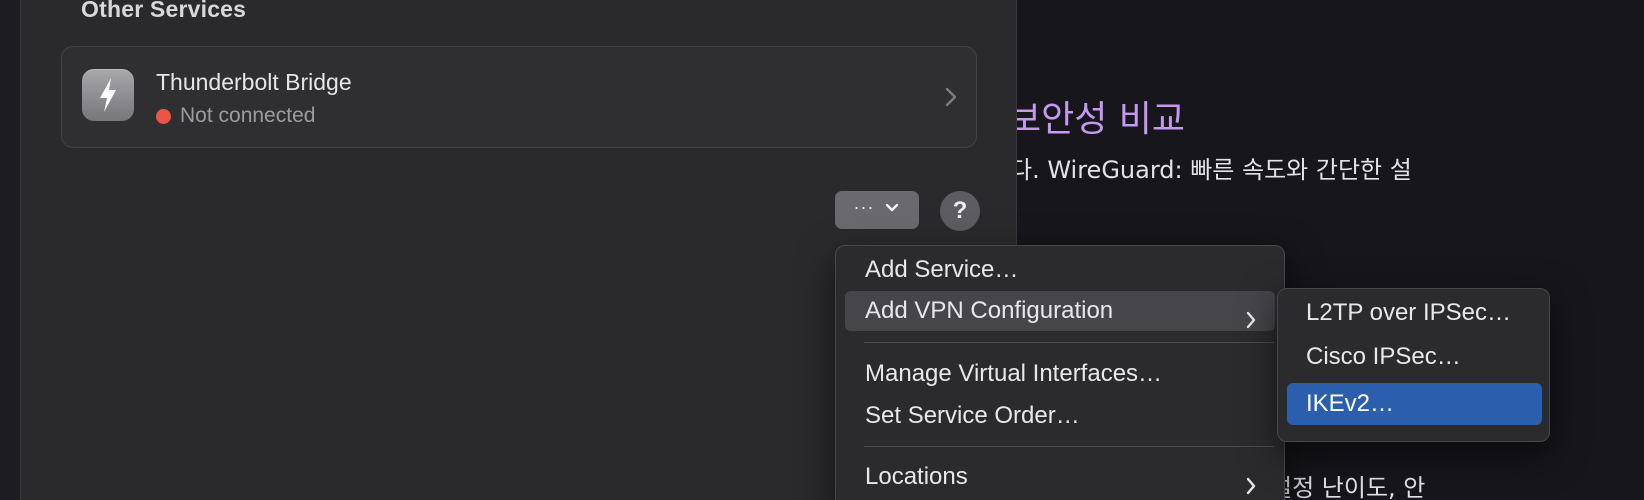 This screenshot has height=500, width=1644. Describe the element at coordinates (254, 82) in the screenshot. I see `service-name: Thunderbolt Bridge` at that location.